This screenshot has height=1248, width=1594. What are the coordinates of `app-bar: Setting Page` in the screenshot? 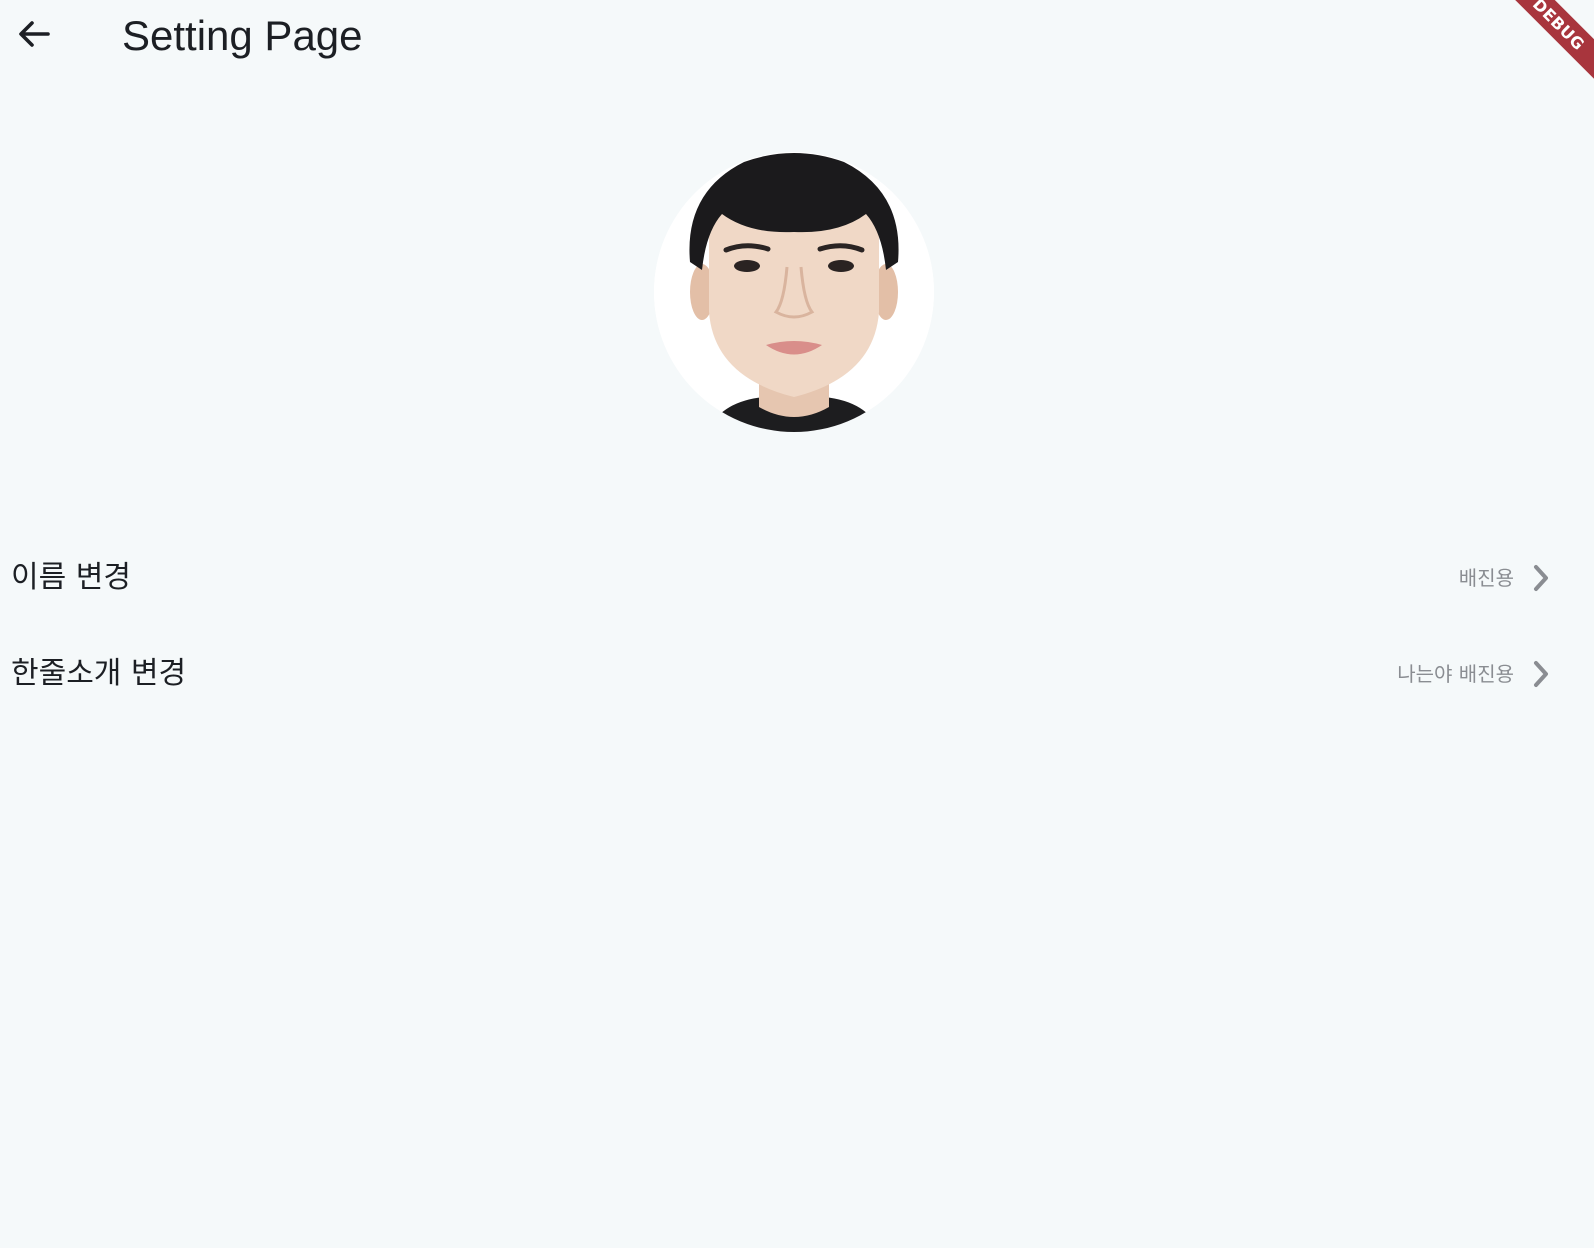 It's located at (797, 37).